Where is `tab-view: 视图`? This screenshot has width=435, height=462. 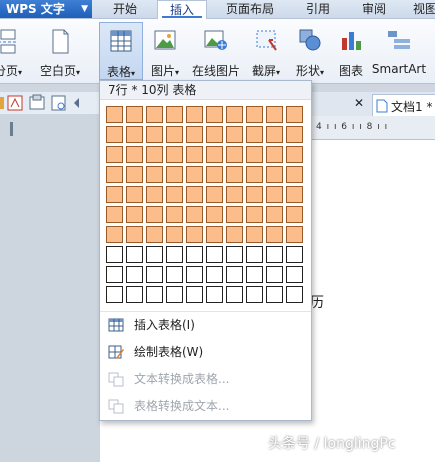 tab-view: 视图 is located at coordinates (420, 9).